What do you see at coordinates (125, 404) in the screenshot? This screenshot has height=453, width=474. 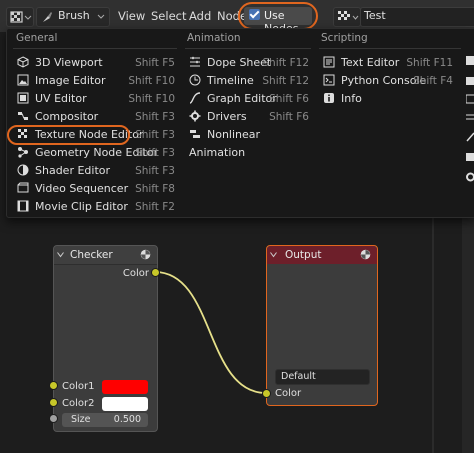 I see `color2-swatch` at bounding box center [125, 404].